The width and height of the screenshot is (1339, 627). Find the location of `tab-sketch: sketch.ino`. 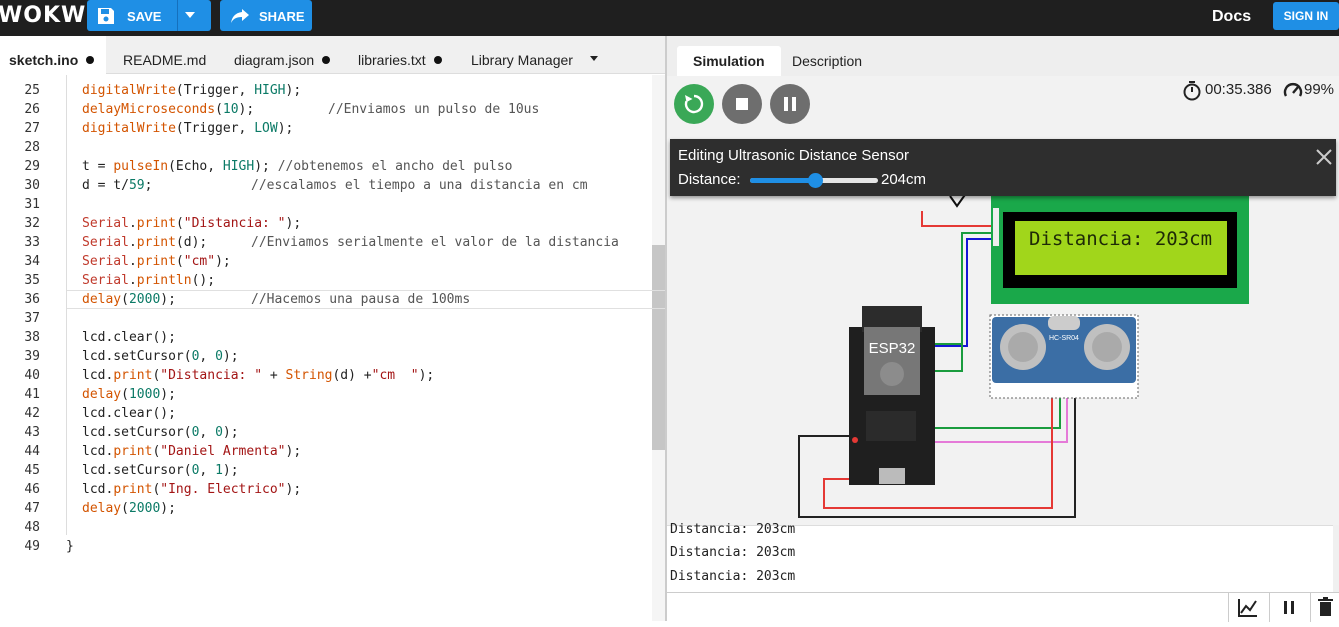

tab-sketch: sketch.ino is located at coordinates (53, 55).